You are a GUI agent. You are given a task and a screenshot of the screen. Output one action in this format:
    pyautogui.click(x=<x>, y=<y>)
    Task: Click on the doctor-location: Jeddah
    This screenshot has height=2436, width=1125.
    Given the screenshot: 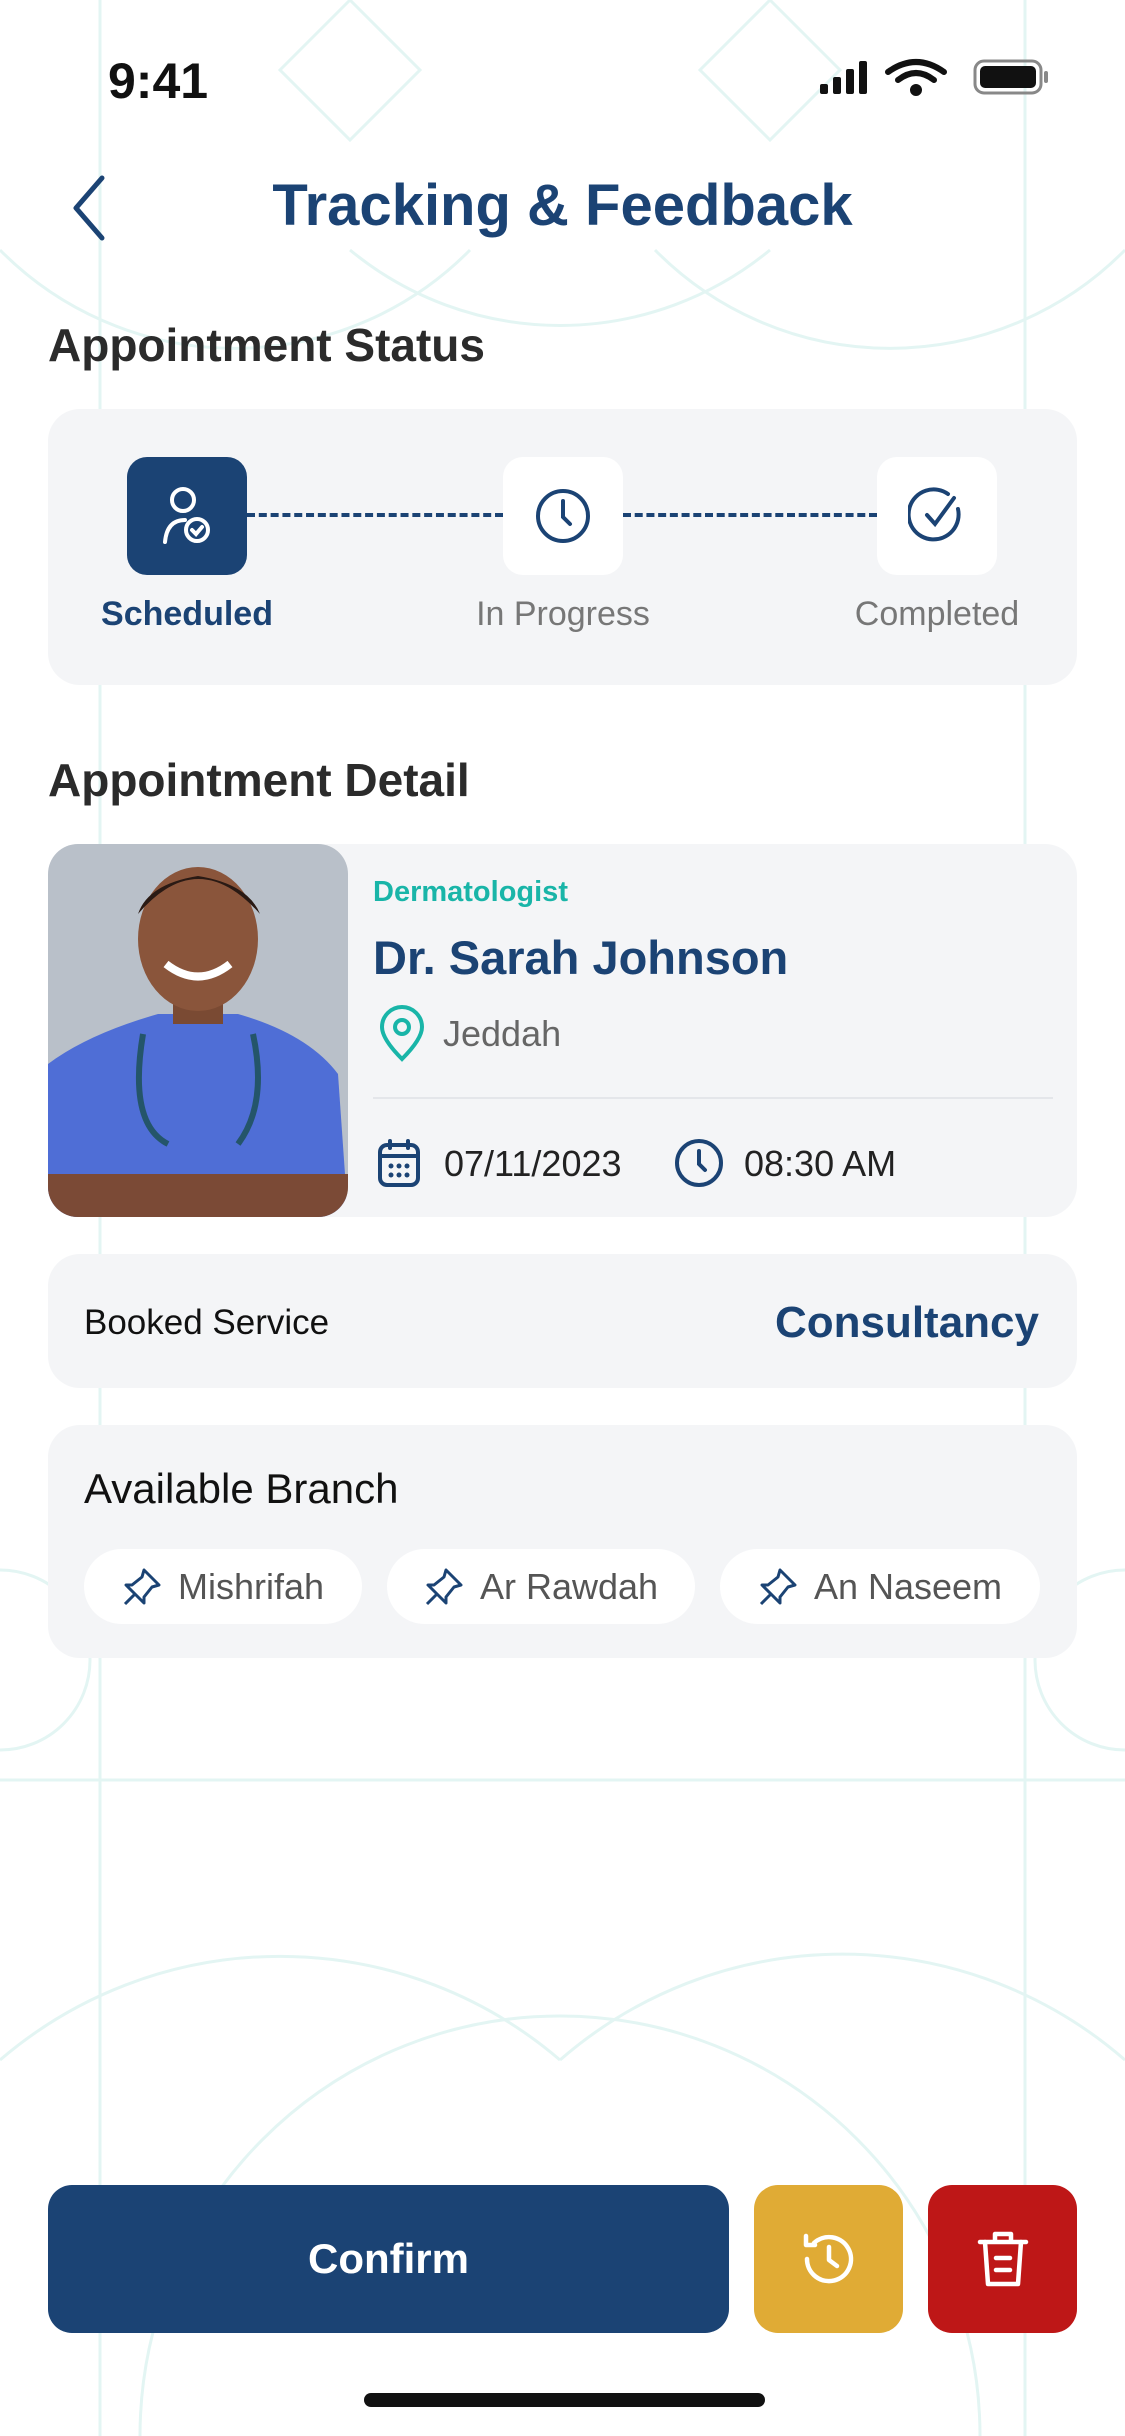 What is the action you would take?
    pyautogui.click(x=502, y=1033)
    